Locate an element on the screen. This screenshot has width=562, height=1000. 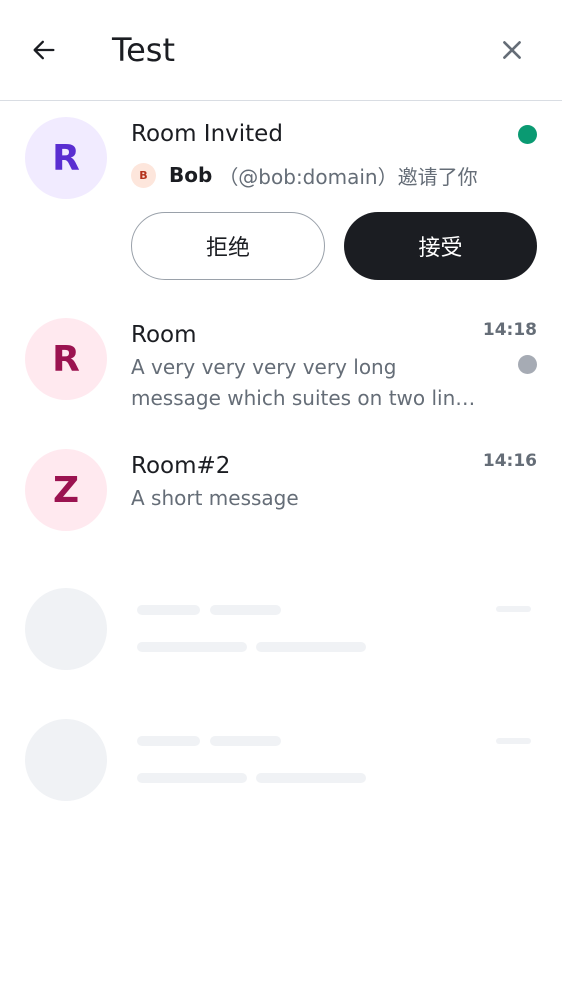
top-app-bar: Test is located at coordinates (281, 50).